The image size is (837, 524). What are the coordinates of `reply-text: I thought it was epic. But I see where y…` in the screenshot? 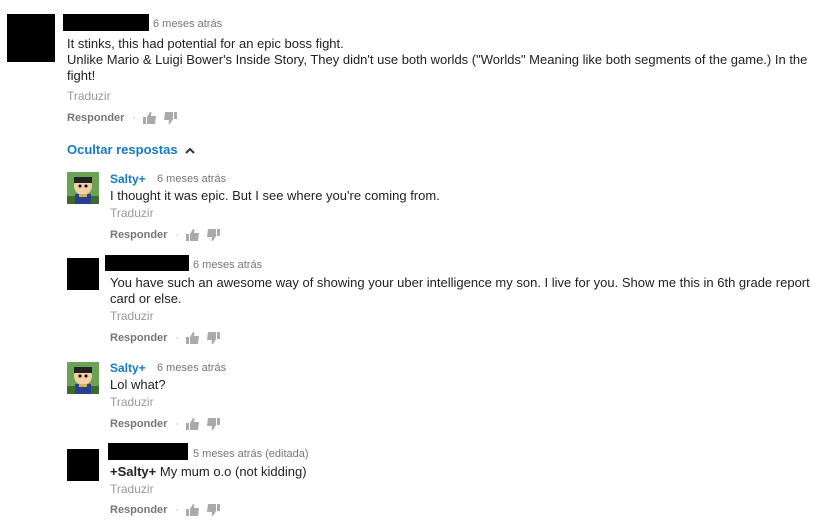 It's located at (275, 195).